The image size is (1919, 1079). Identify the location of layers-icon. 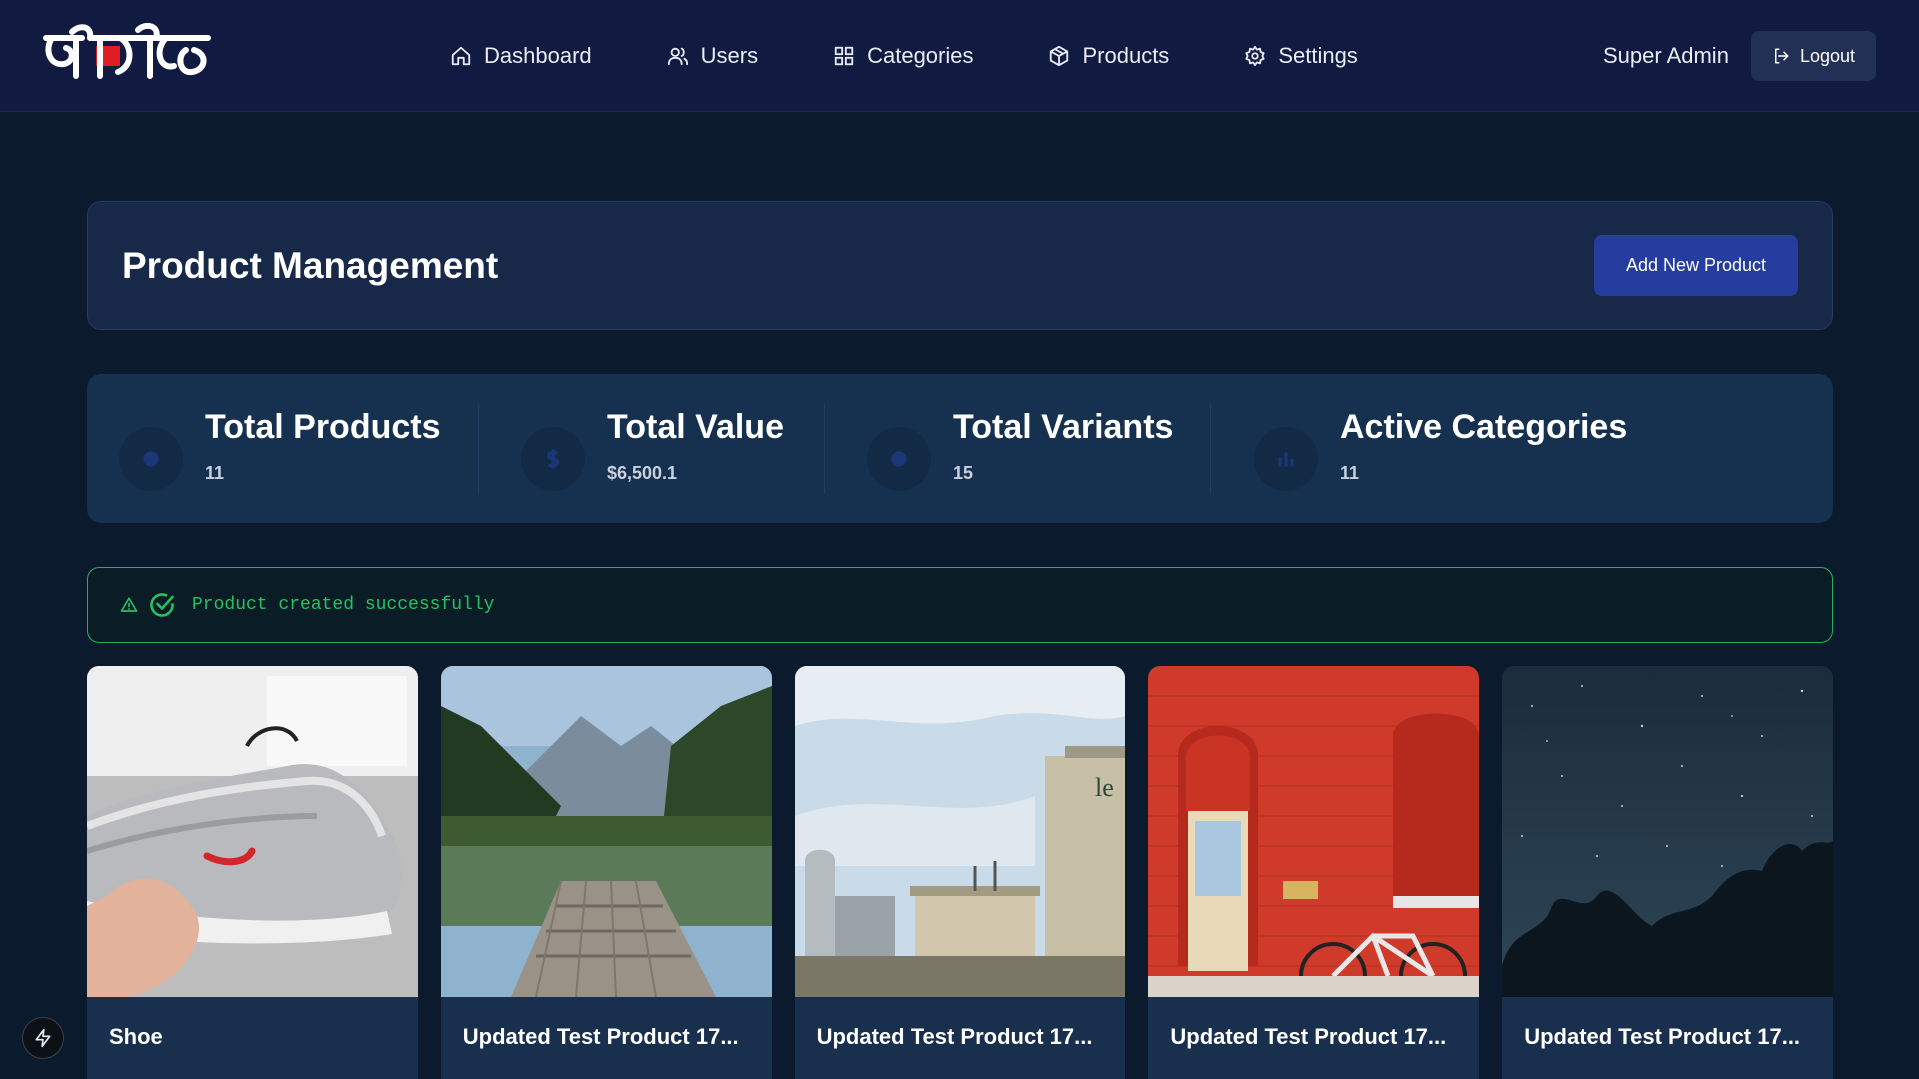
(899, 458).